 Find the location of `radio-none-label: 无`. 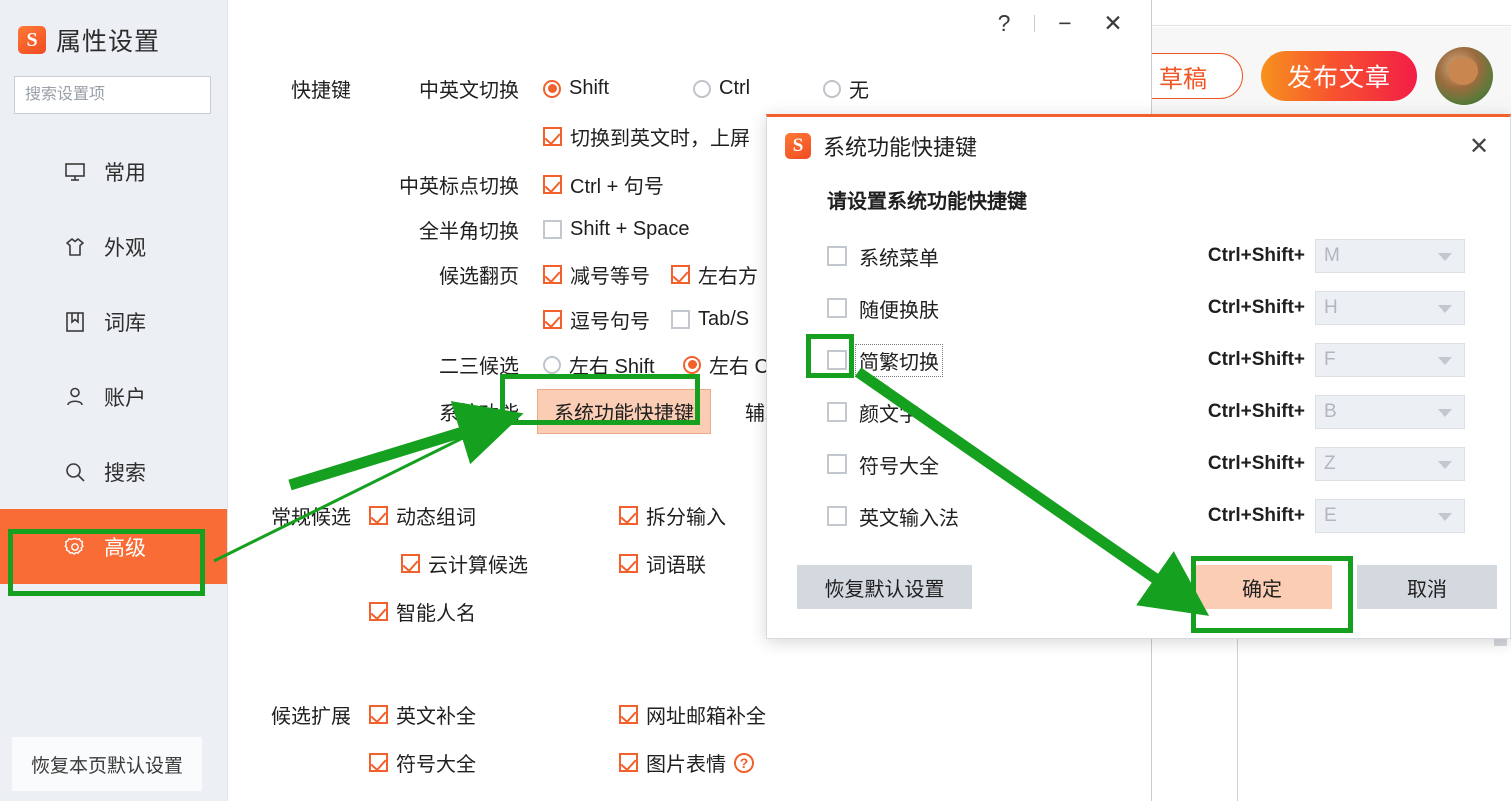

radio-none-label: 无 is located at coordinates (859, 91).